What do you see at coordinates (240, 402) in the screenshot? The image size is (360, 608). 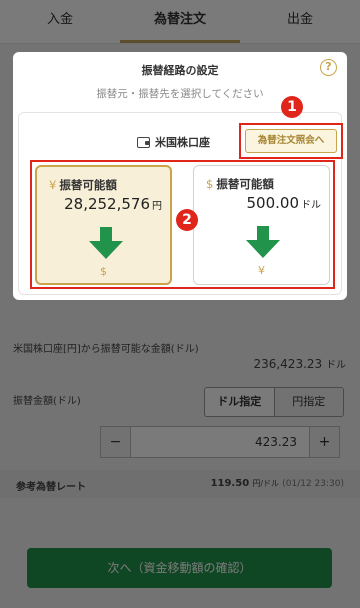 I see `mode-dollar-button: ドル指定` at bounding box center [240, 402].